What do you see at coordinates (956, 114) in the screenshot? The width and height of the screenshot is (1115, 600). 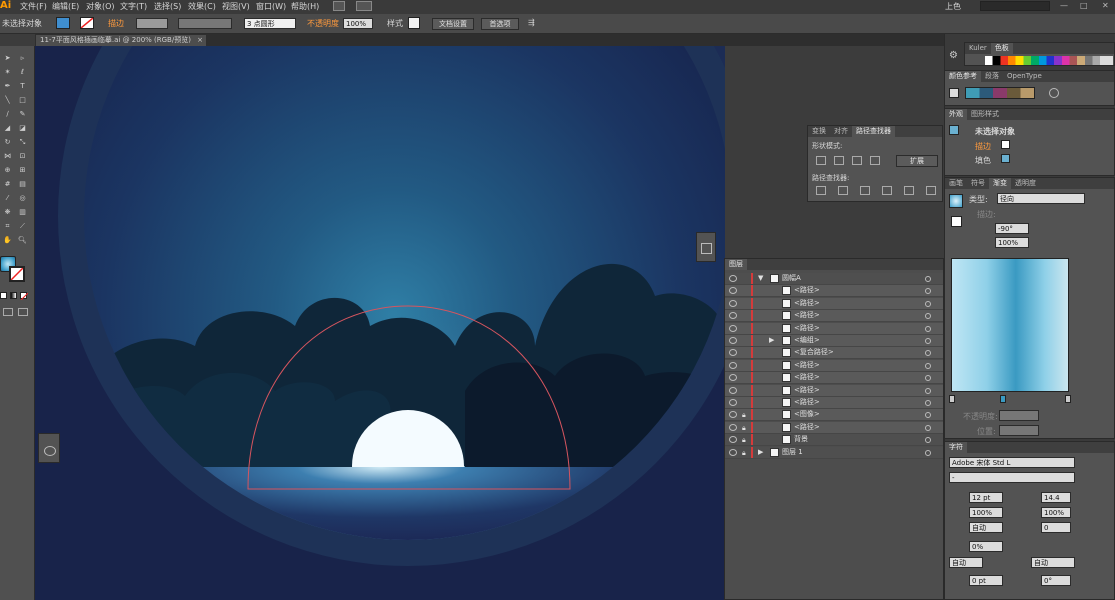 I see `tab-appearance: 外观` at bounding box center [956, 114].